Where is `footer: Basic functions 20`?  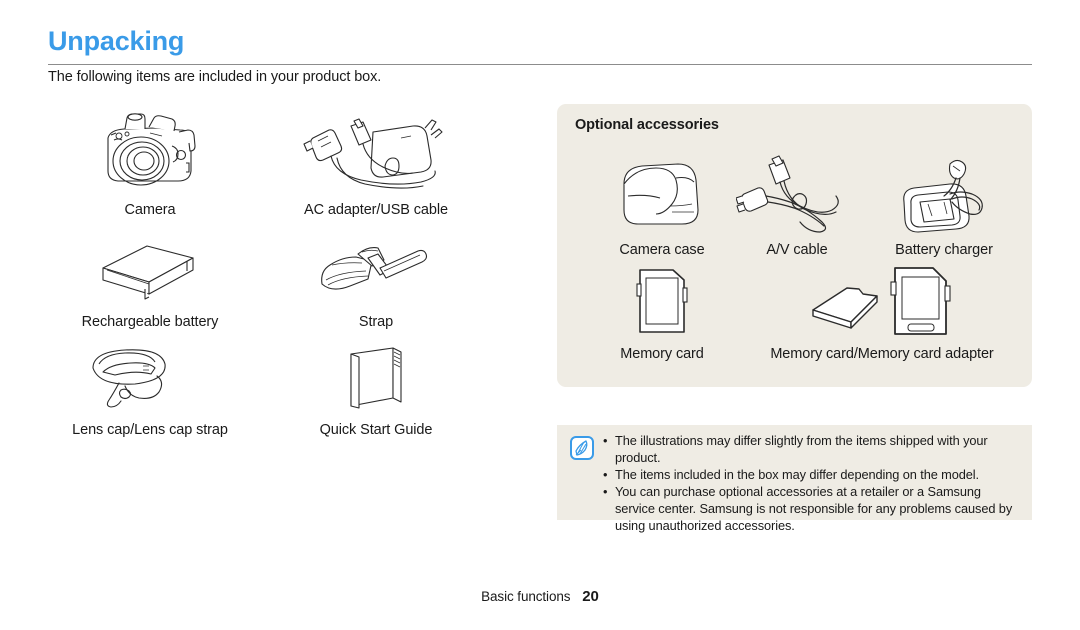
footer: Basic functions 20 is located at coordinates (540, 596).